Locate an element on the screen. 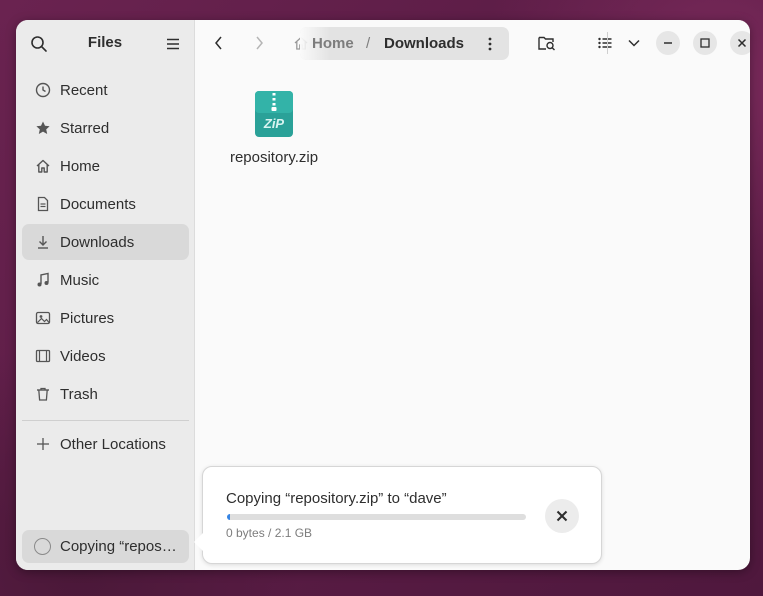 Image resolution: width=763 pixels, height=596 pixels. sidebar-item-label: Videos is located at coordinates (83, 356).